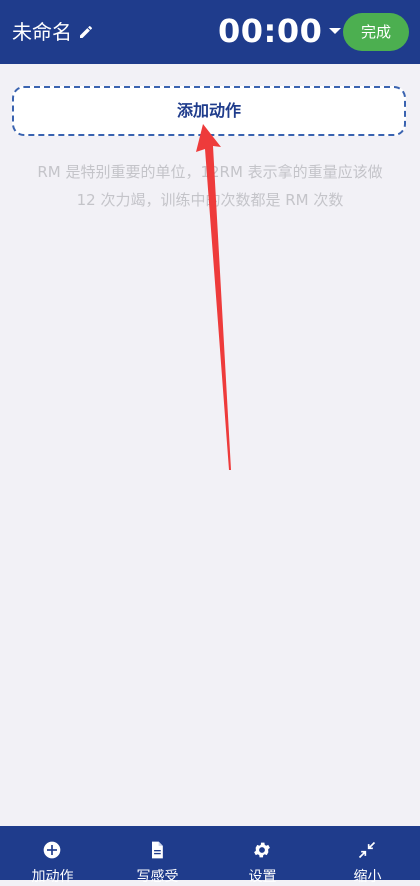 The height and width of the screenshot is (886, 420). I want to click on rm-hint-line-1: RM 是特别重要的单位，12RM 表示拿的重量应该做, so click(210, 172).